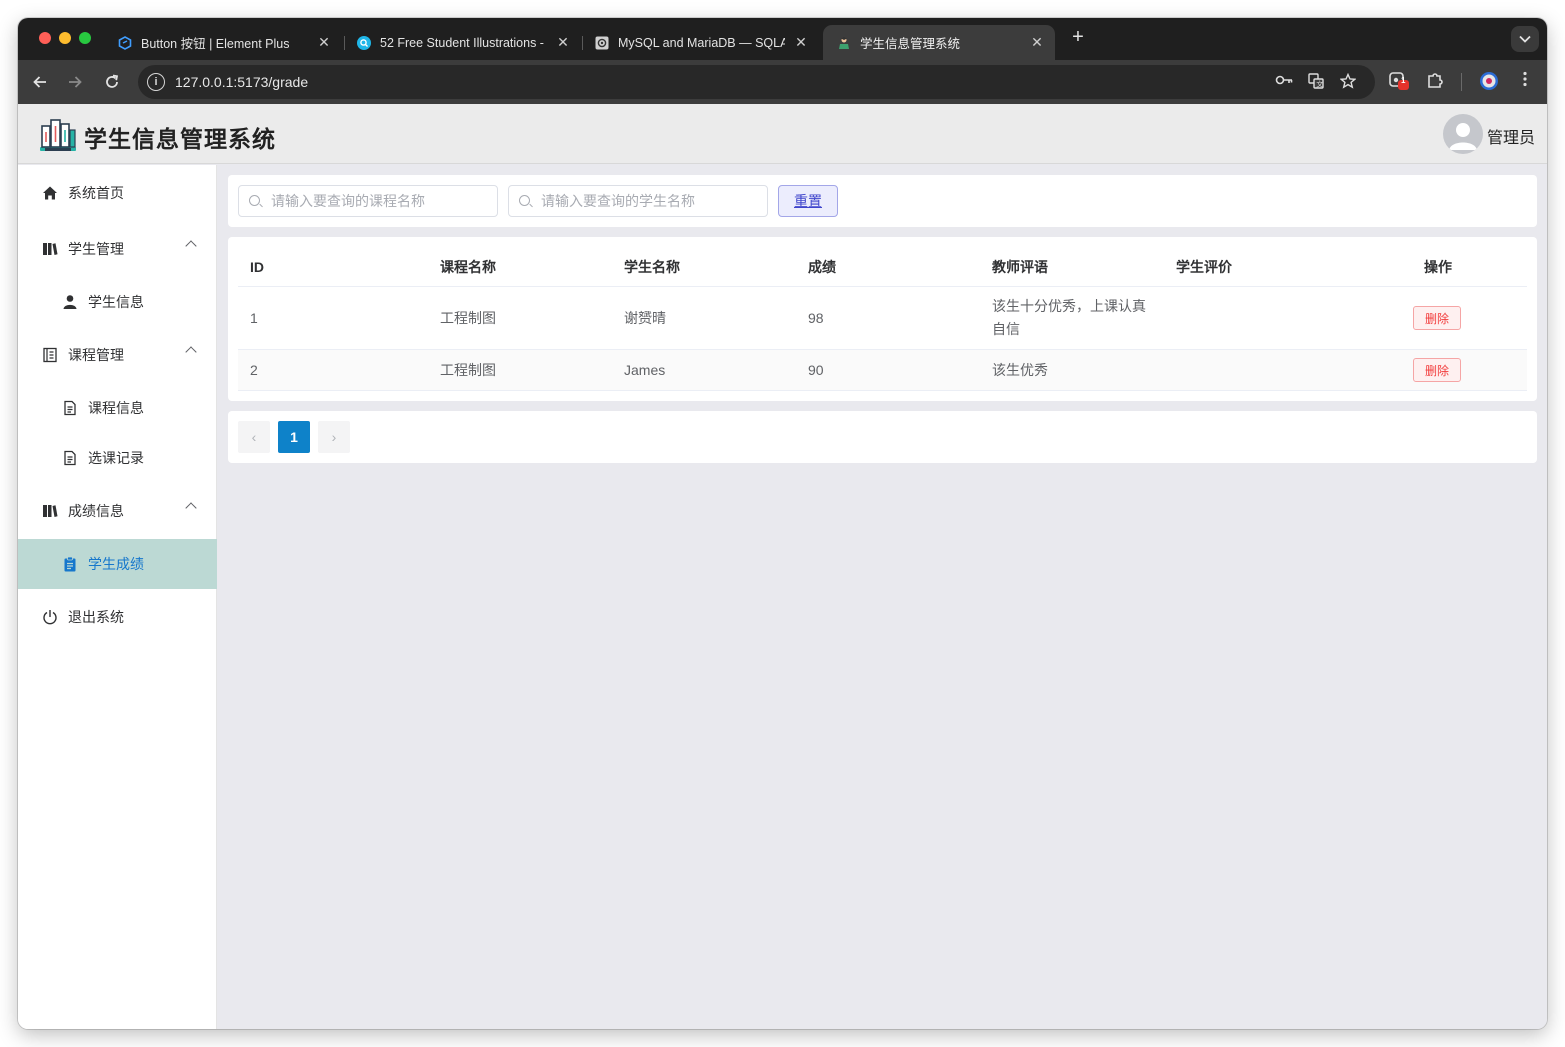 This screenshot has width=1565, height=1047. Describe the element at coordinates (70, 564) in the screenshot. I see `clipboard-icon` at that location.